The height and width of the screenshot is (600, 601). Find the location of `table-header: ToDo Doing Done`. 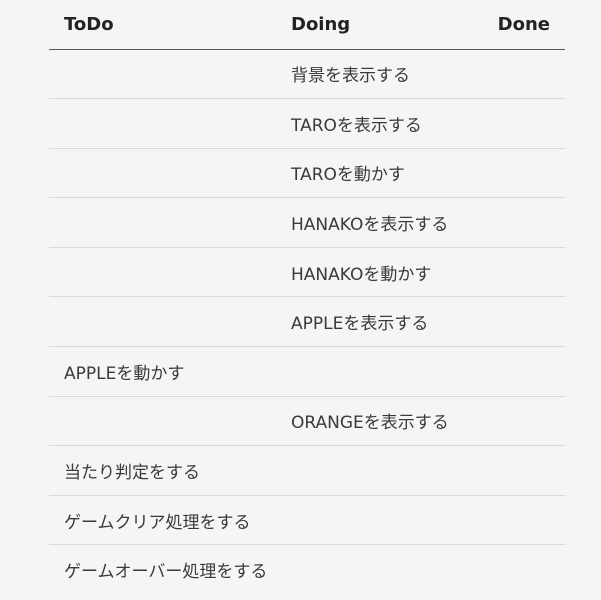

table-header: ToDo Doing Done is located at coordinates (307, 25).